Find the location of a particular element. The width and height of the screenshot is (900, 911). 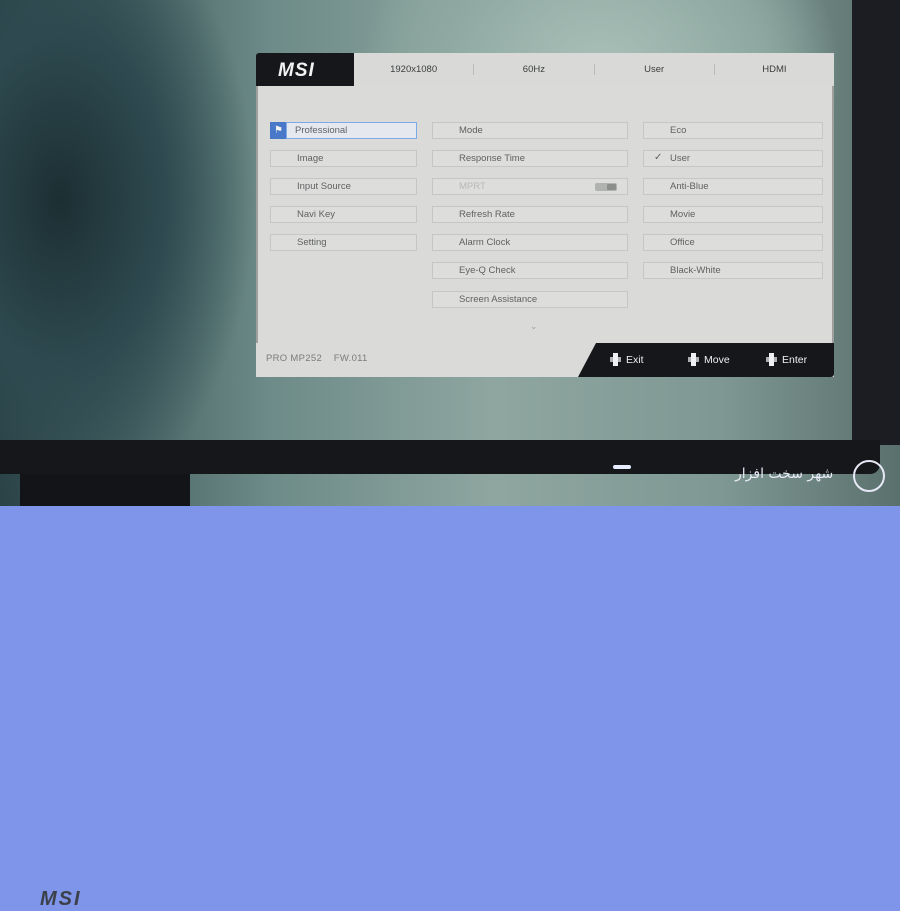

joystick-exit-icon is located at coordinates (615, 359).